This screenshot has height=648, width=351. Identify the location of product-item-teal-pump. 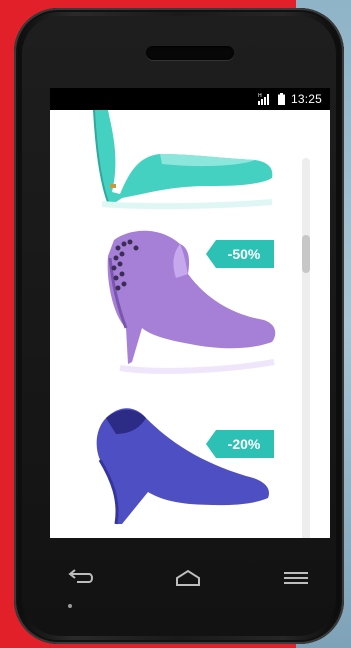
(190, 164).